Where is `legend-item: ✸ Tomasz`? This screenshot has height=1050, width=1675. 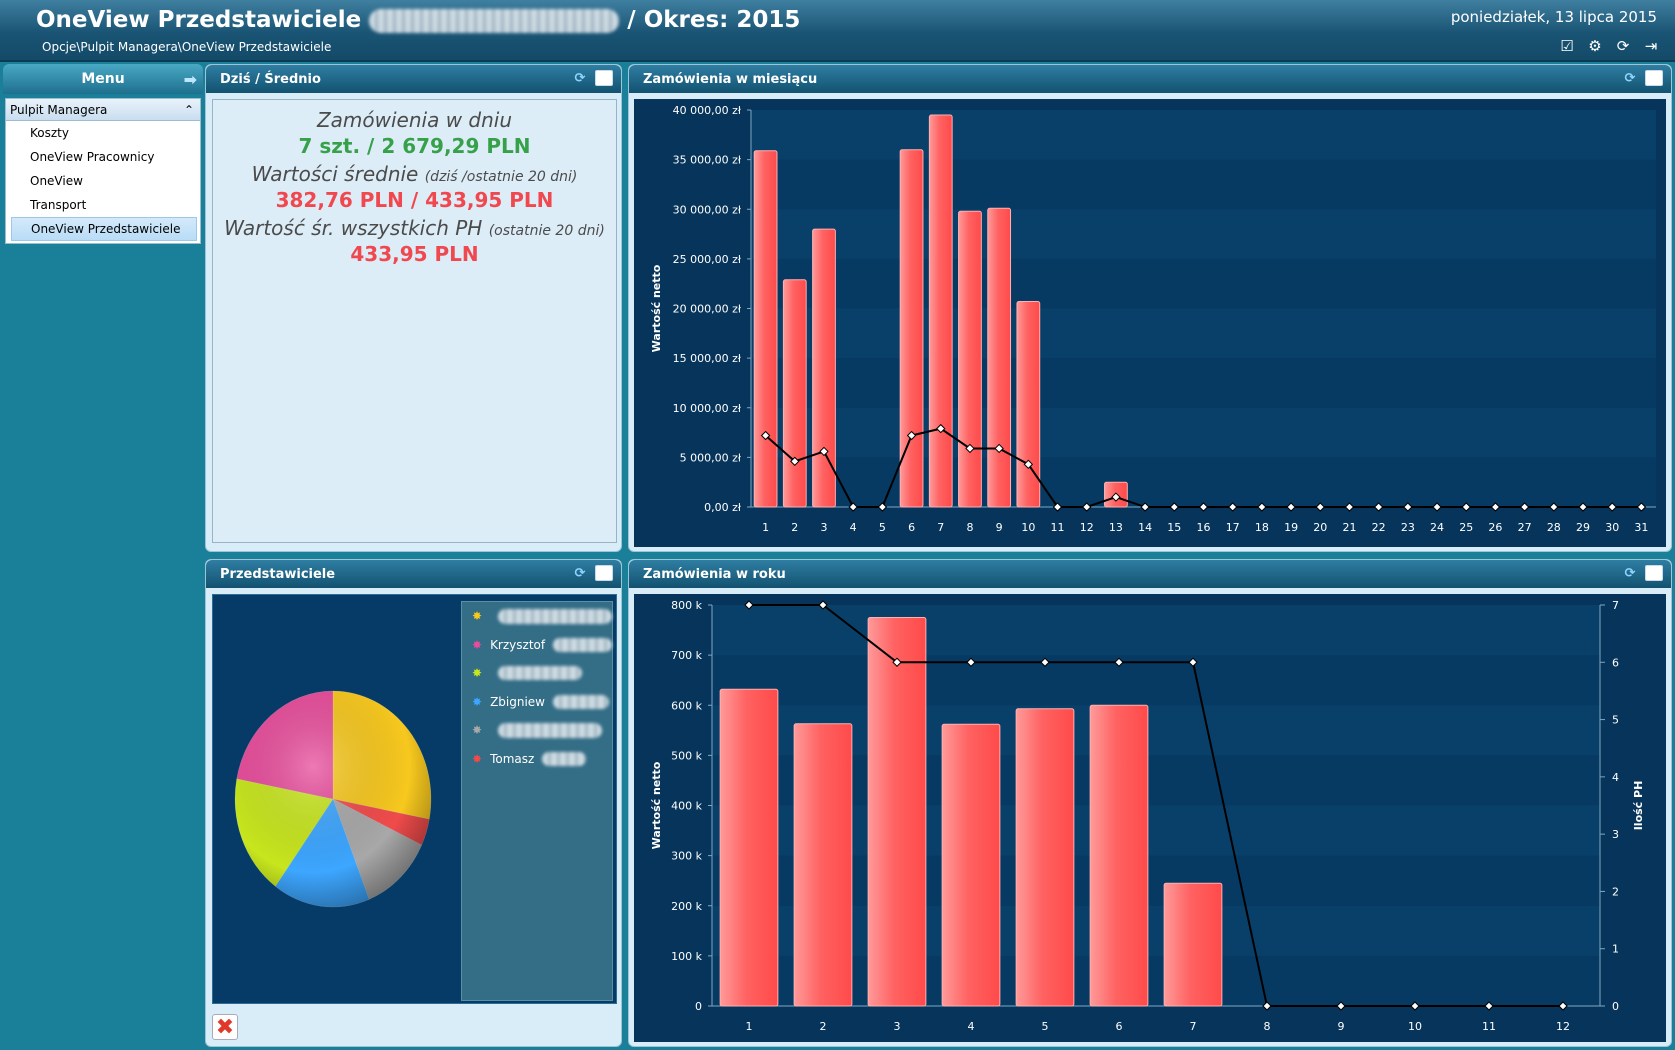 legend-item: ✸ Tomasz is located at coordinates (537, 759).